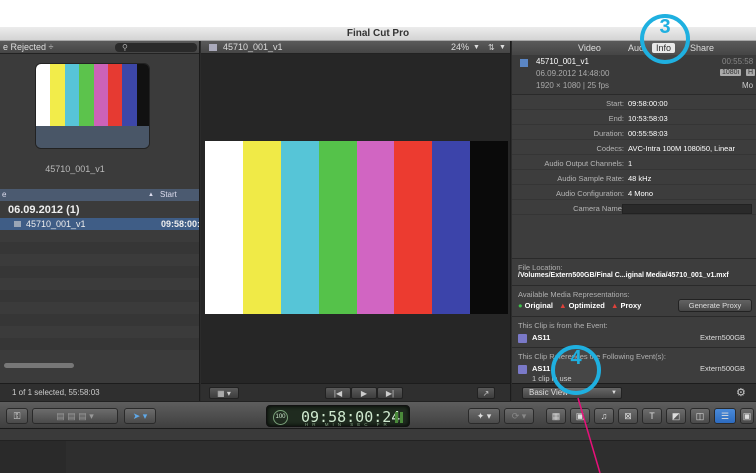  I want to click on property-key: Start:, so click(615, 103).